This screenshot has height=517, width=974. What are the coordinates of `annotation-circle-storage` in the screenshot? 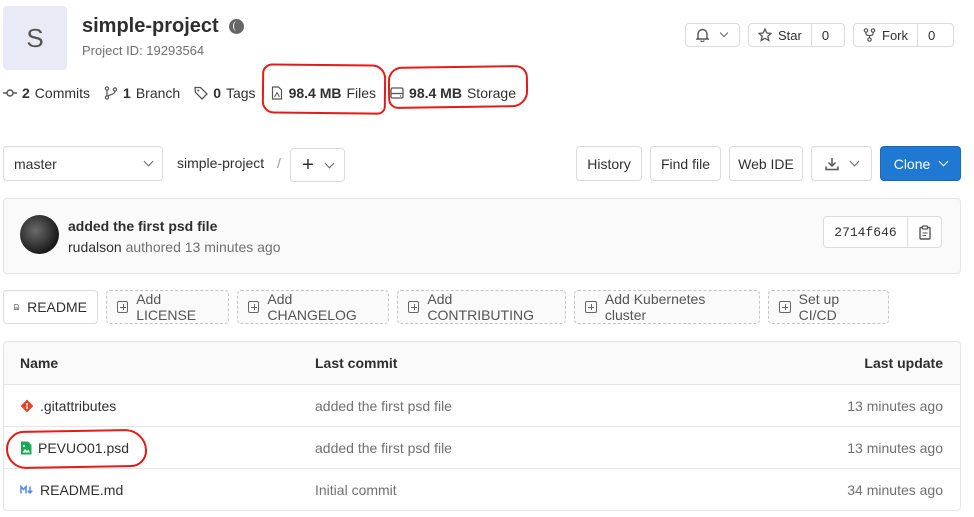 It's located at (458, 87).